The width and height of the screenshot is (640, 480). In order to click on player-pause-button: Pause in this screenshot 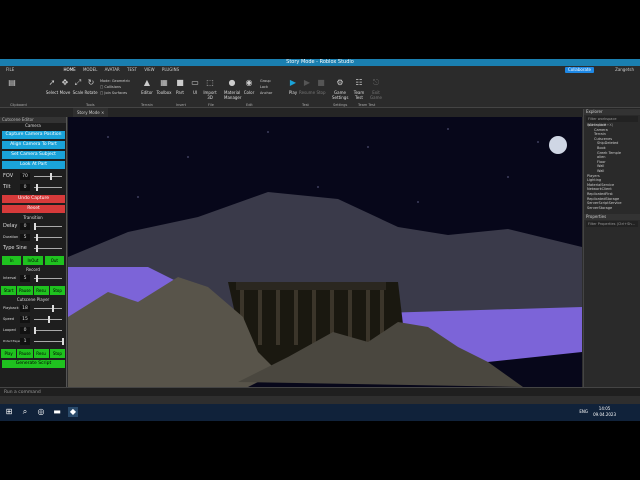, I will do `click(25, 353)`.